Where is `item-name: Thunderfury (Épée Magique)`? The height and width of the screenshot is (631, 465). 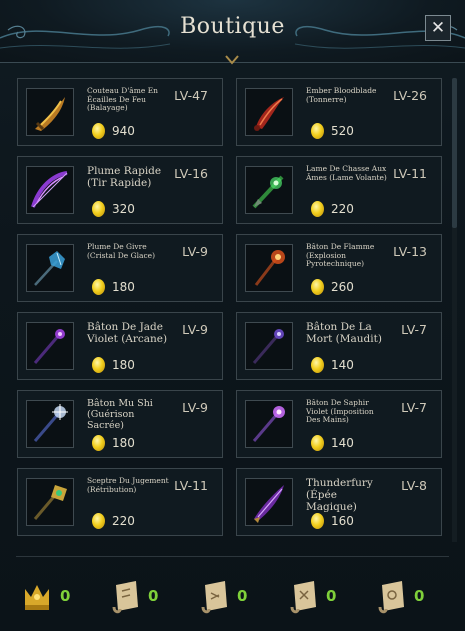
item-name: Thunderfury (Épée Magique) is located at coordinates (339, 495).